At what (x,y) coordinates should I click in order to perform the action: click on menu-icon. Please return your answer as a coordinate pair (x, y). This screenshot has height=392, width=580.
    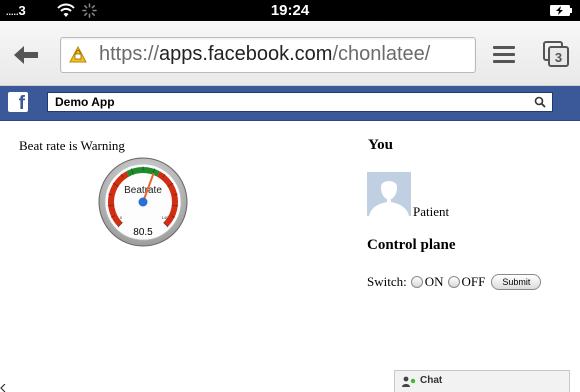
    Looking at the image, I should click on (504, 55).